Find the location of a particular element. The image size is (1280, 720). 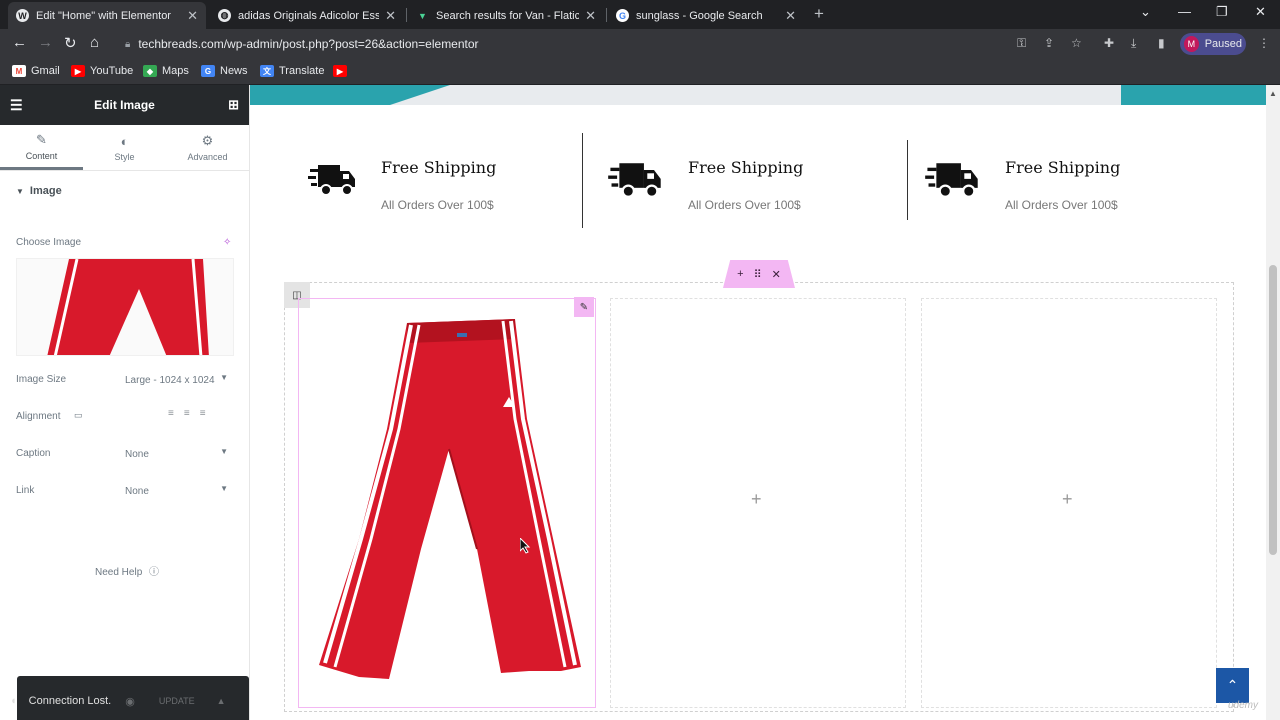

menu-kebab-icon: ⋮ is located at coordinates (1264, 43).